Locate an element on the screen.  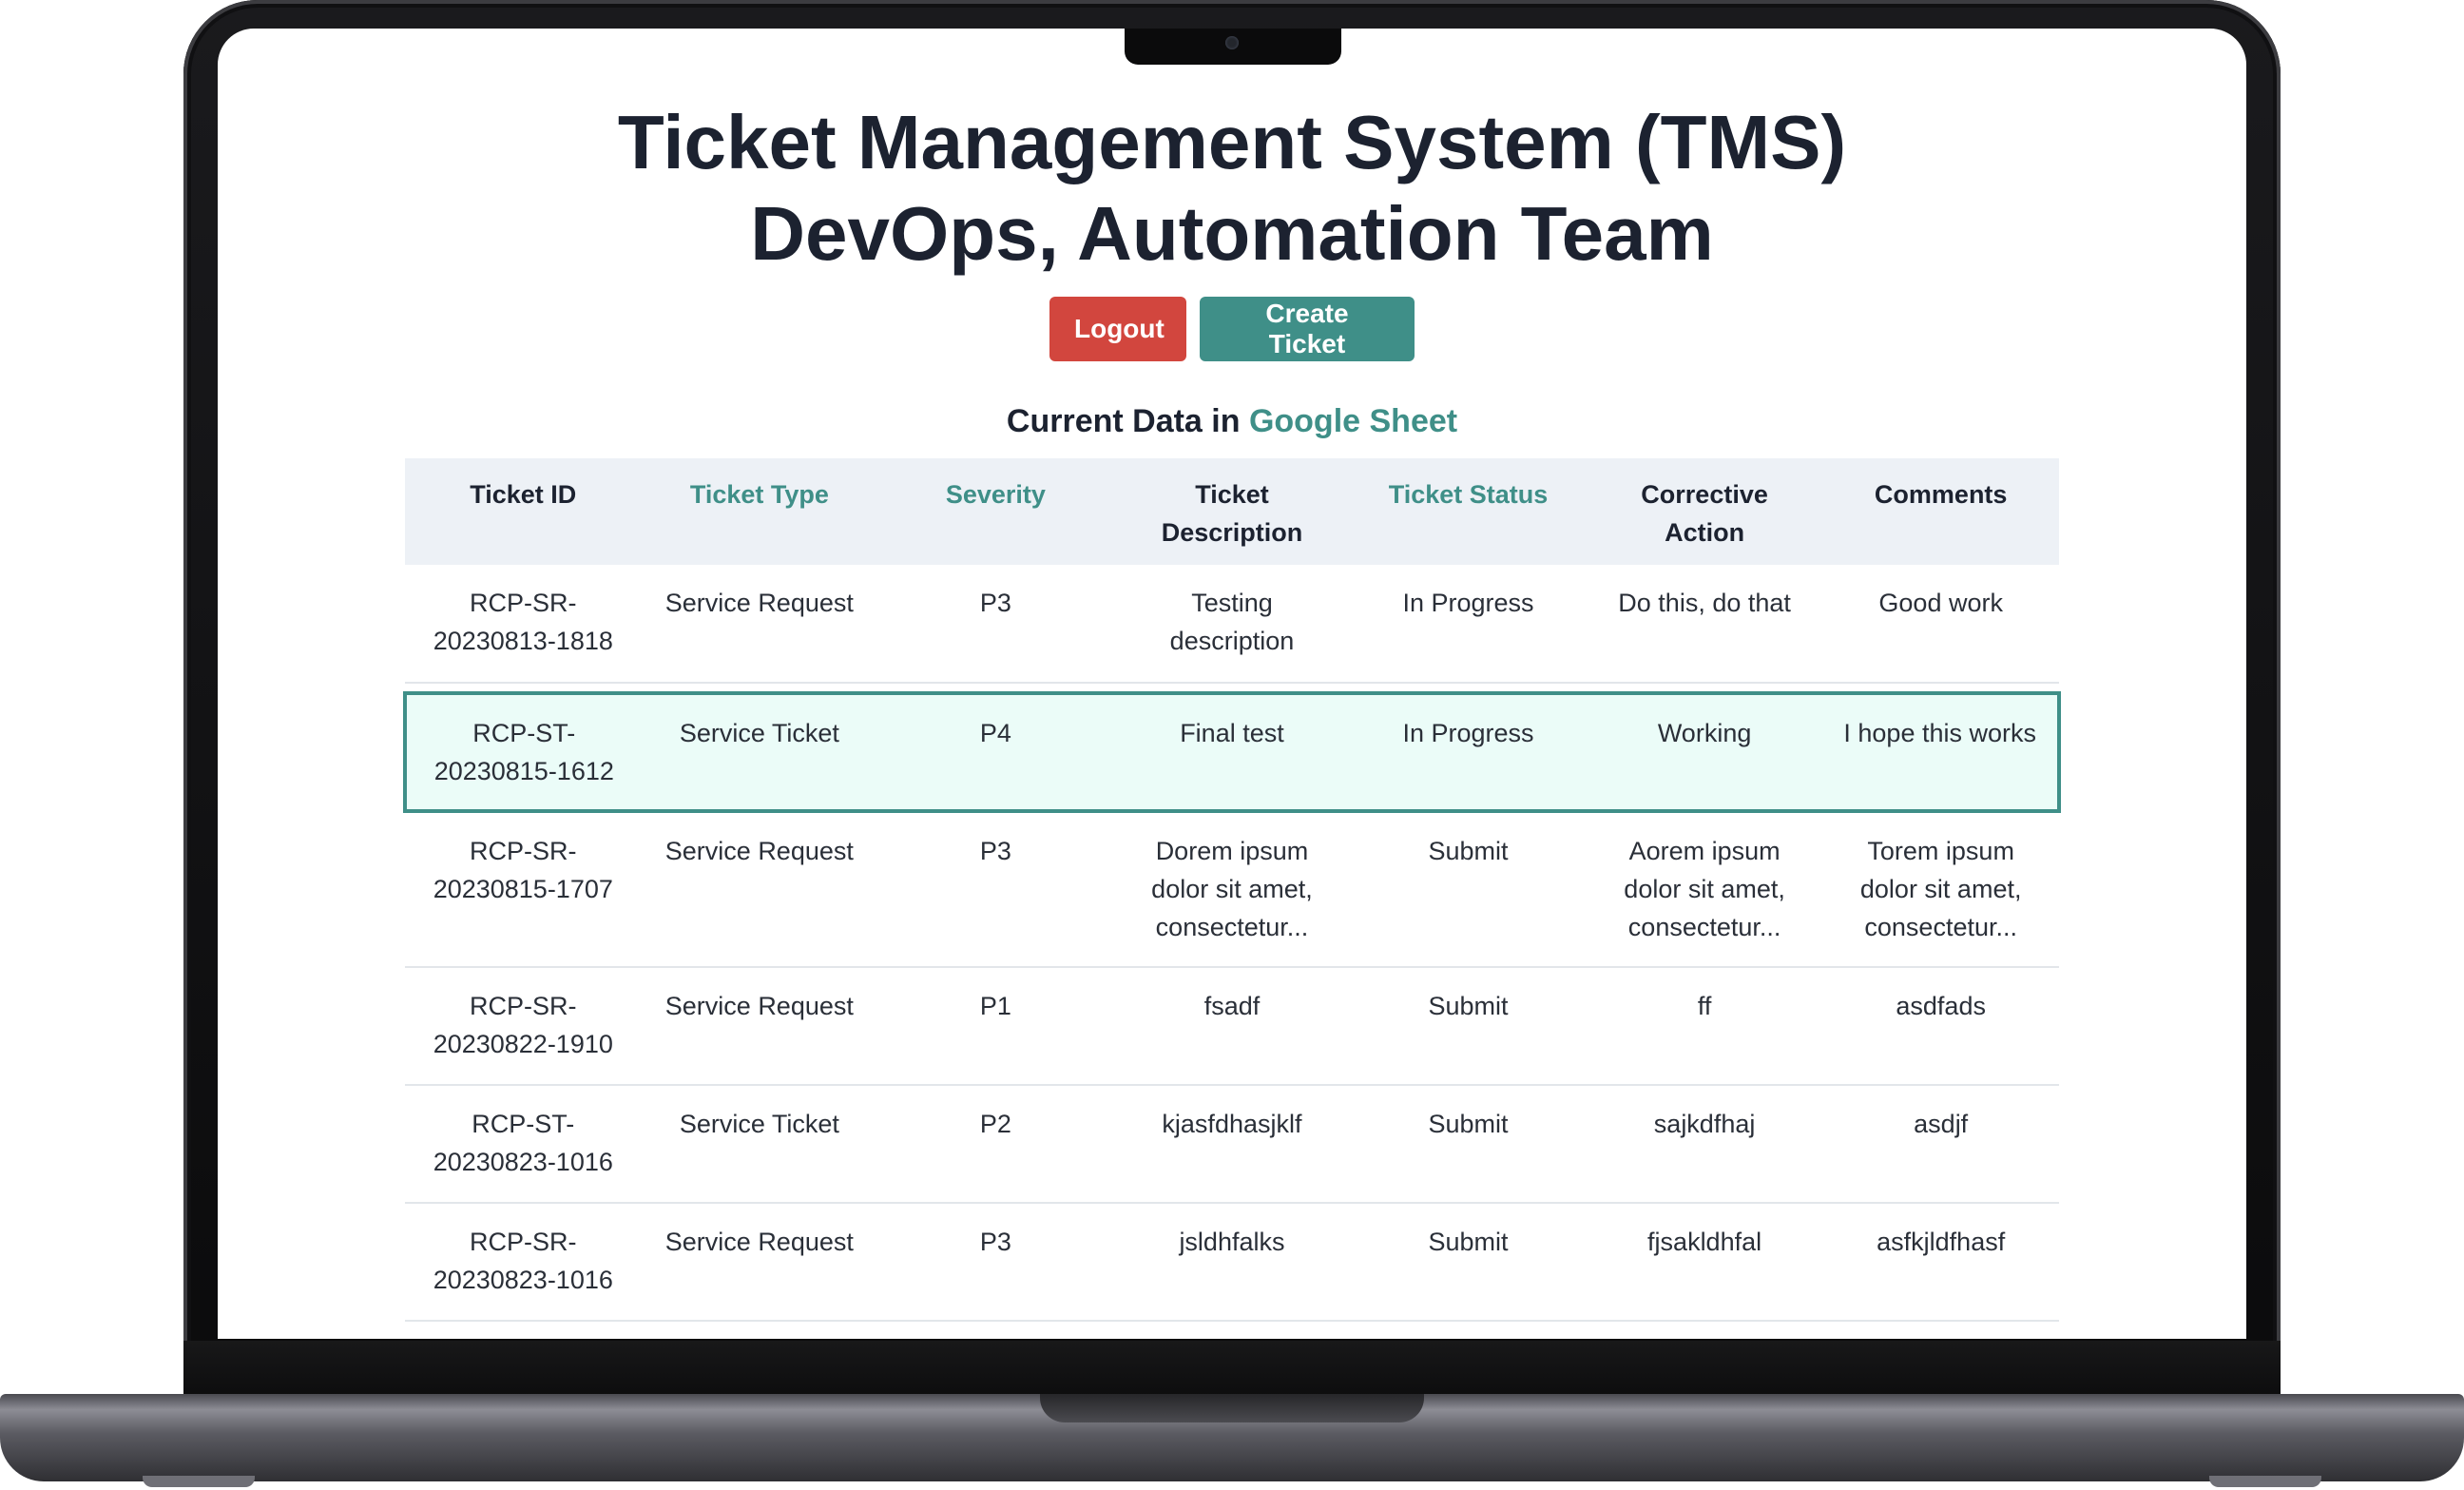
cell-ticket-description: Testing description is located at coordinates (1232, 625).